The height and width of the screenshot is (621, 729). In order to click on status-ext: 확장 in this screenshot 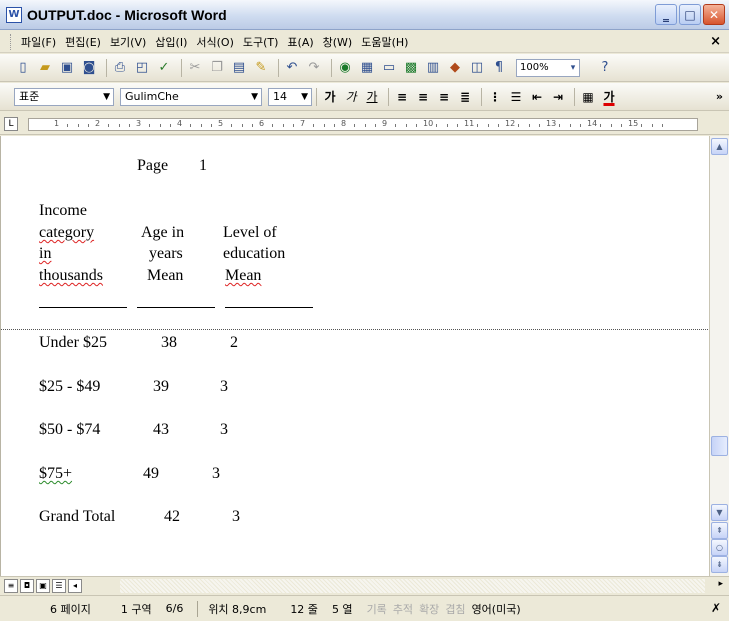, I will do `click(429, 609)`.